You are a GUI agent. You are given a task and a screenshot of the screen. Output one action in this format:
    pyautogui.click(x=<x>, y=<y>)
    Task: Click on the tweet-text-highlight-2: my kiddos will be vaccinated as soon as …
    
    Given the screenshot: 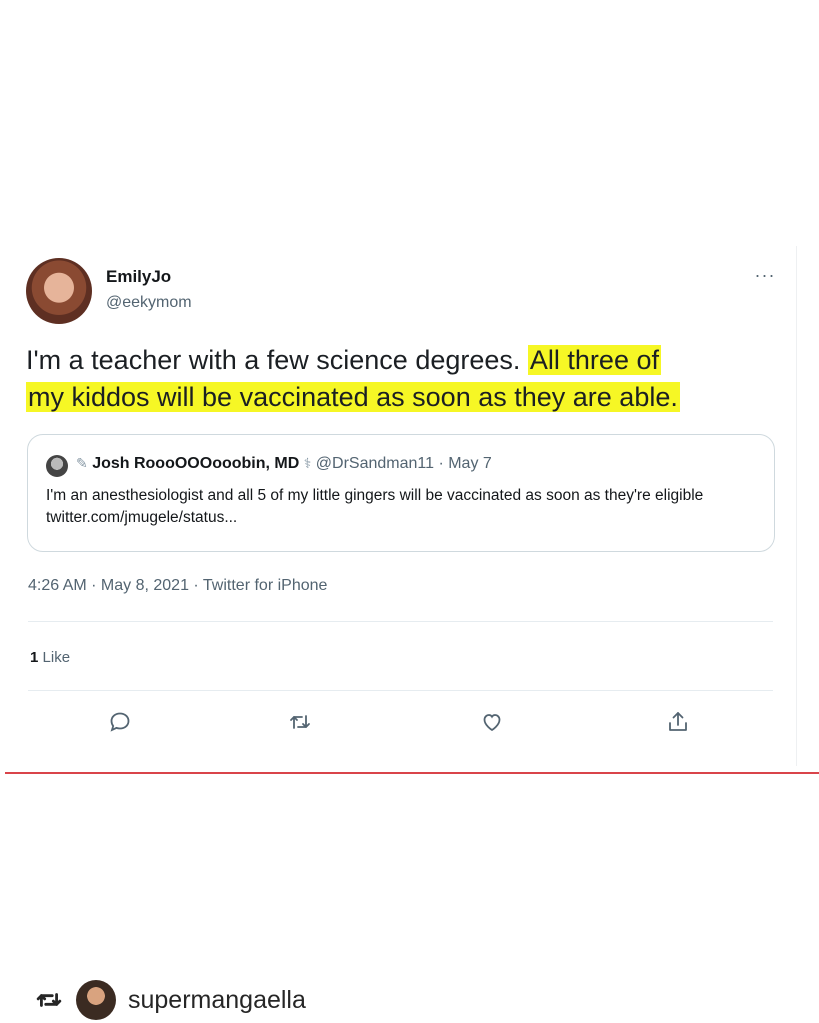 What is the action you would take?
    pyautogui.click(x=353, y=397)
    